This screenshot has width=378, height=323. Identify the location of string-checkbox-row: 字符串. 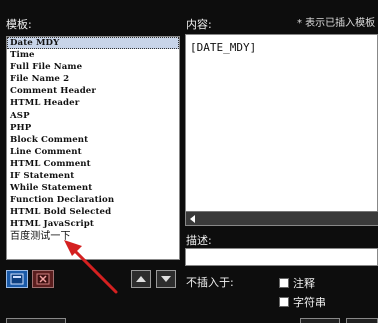
(302, 302).